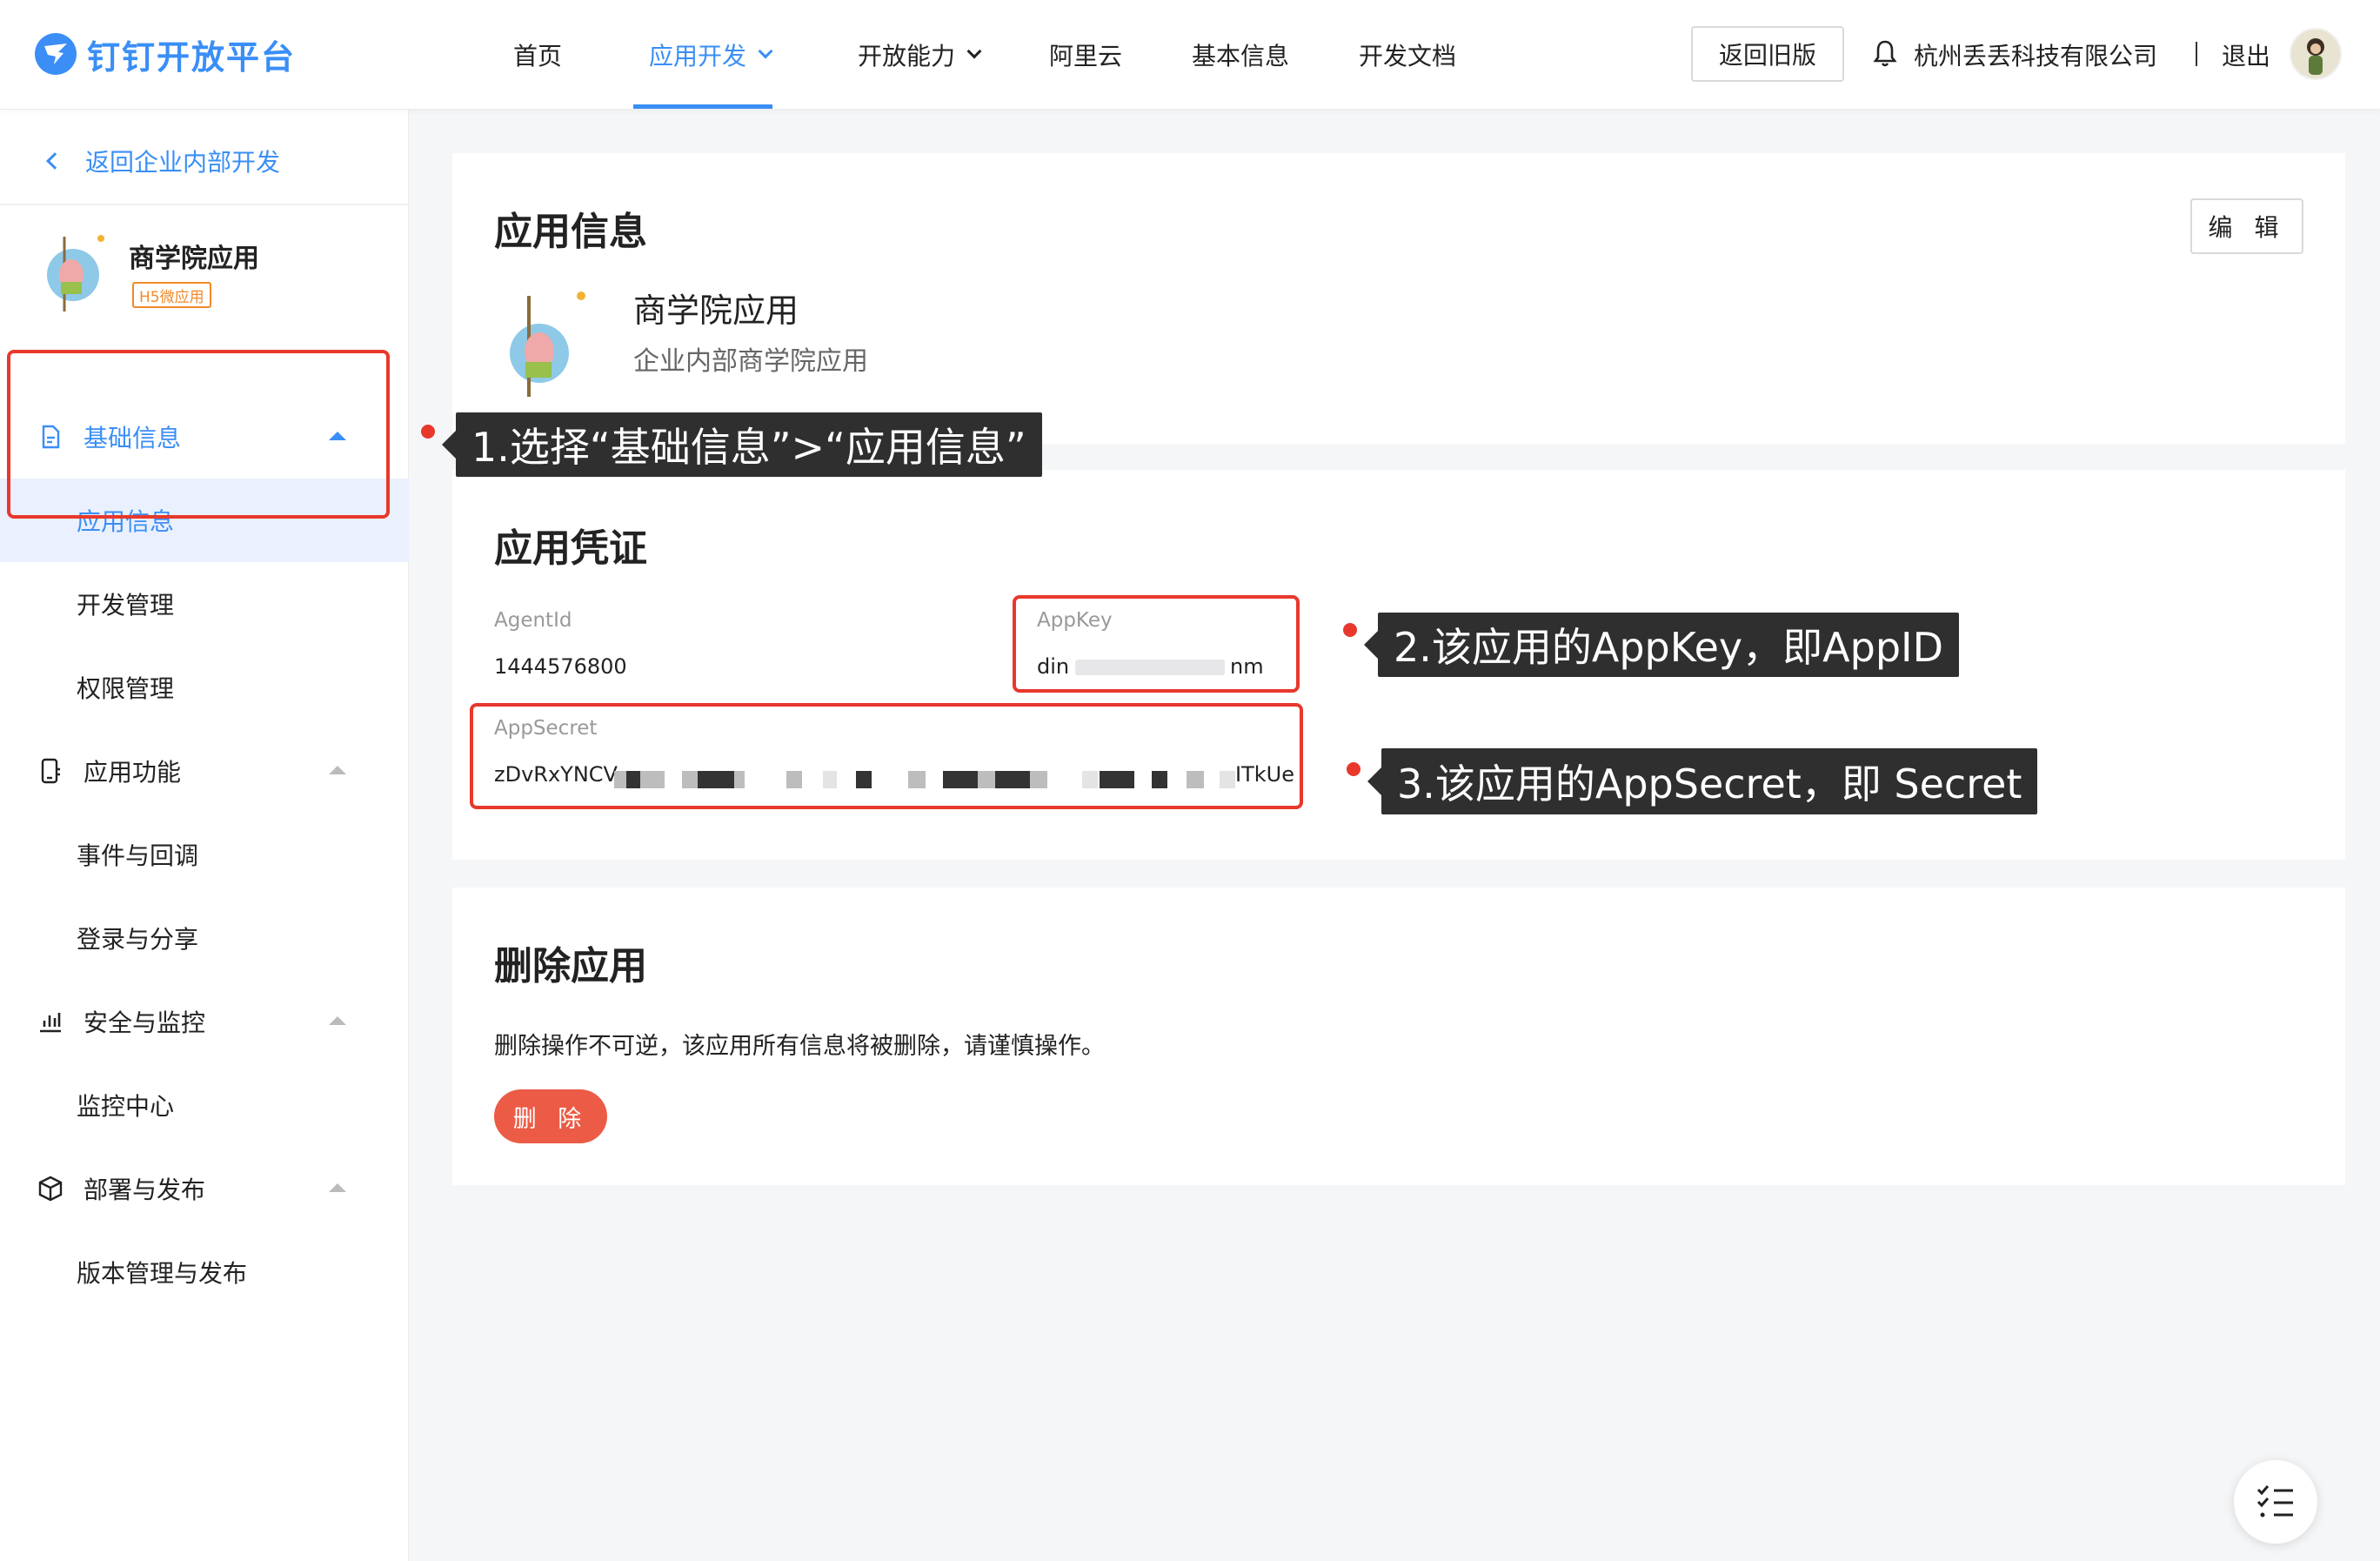 The height and width of the screenshot is (1561, 2380). Describe the element at coordinates (75, 273) in the screenshot. I see `app-avatar` at that location.